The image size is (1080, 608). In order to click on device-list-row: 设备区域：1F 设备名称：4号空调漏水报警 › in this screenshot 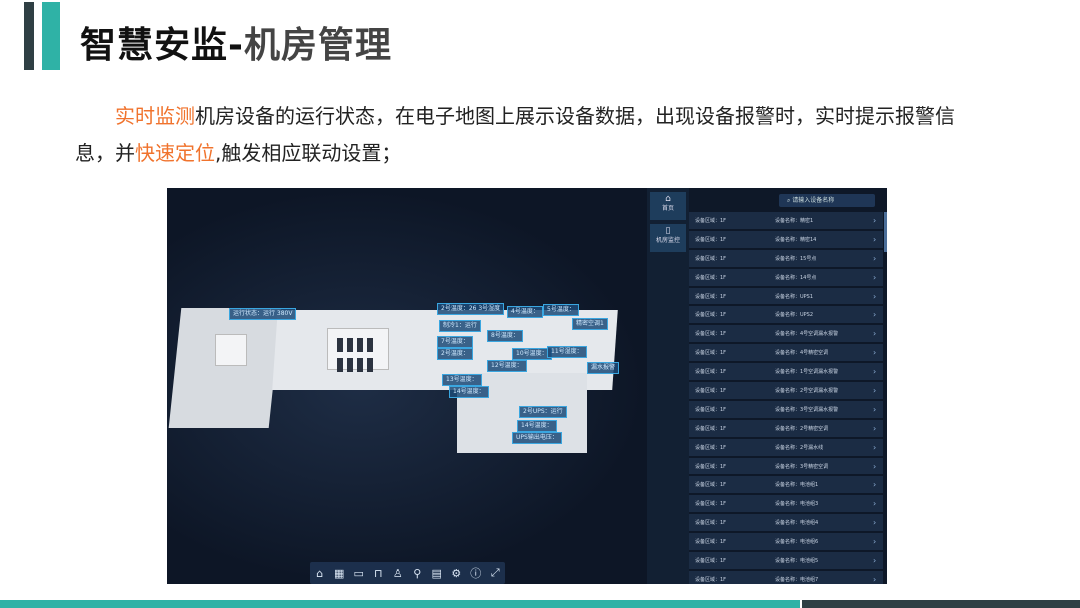, I will do `click(786, 334)`.